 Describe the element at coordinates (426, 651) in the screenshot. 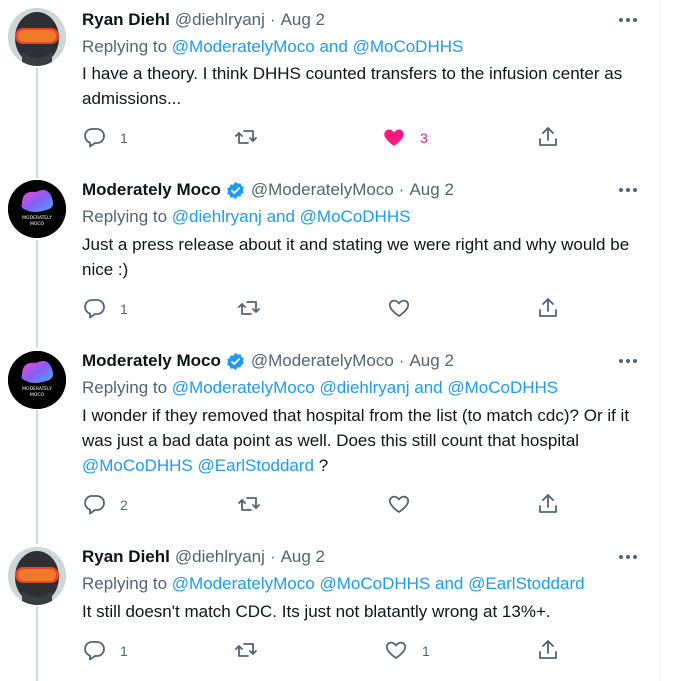

I see `like-count: 1` at that location.